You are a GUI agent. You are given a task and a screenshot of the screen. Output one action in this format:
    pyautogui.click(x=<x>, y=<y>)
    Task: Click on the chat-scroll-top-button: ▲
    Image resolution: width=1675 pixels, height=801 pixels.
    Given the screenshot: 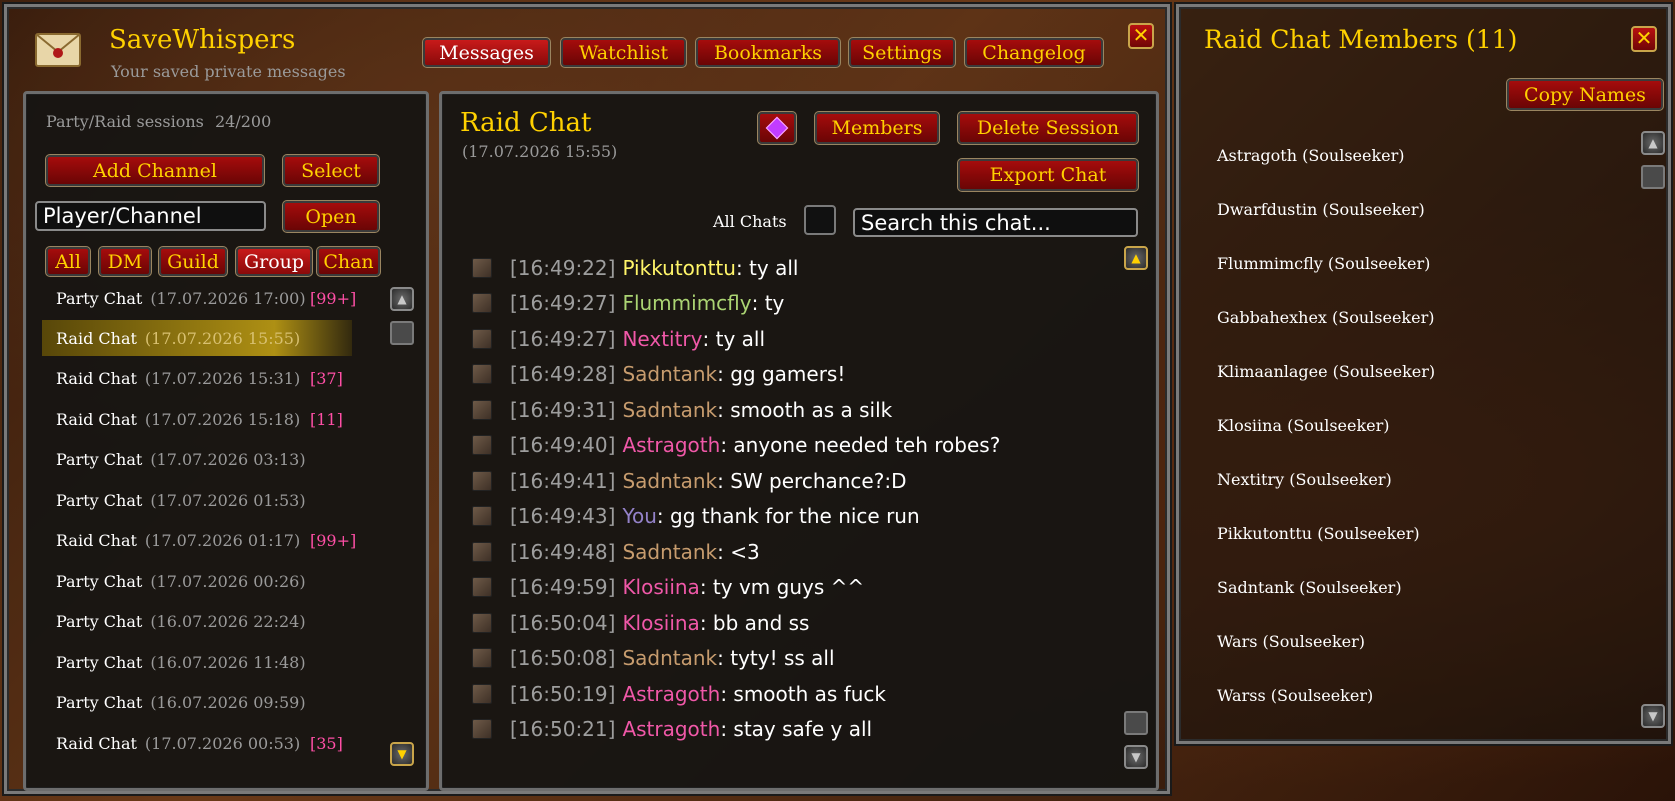 What is the action you would take?
    pyautogui.click(x=1136, y=258)
    